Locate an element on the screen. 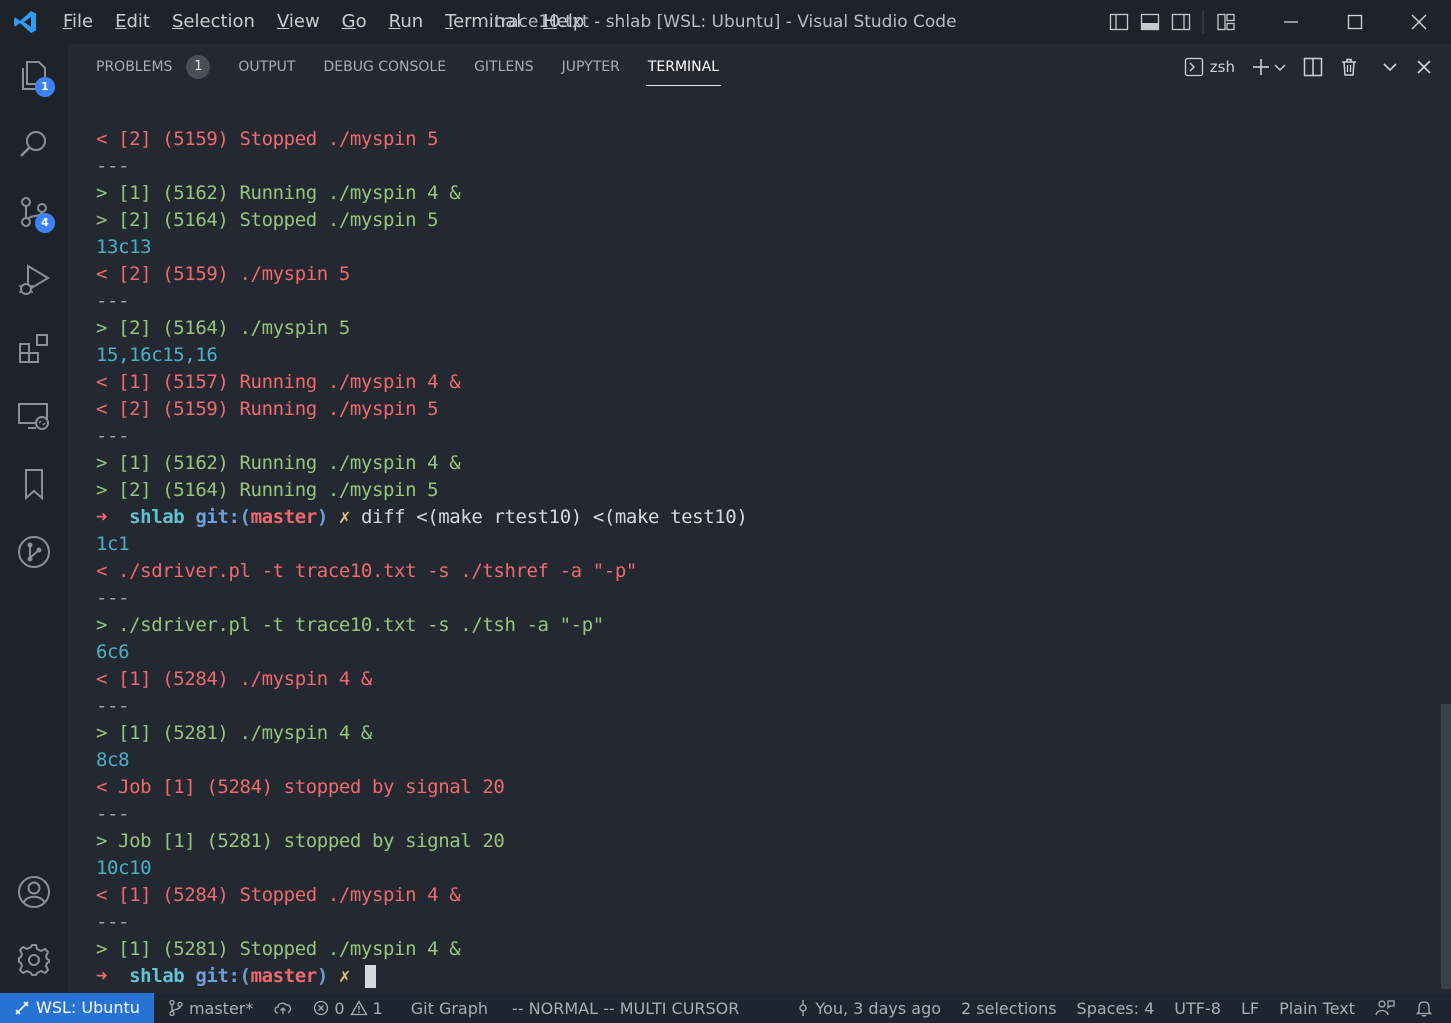 This screenshot has height=1023, width=1451. close-panel-button is located at coordinates (1424, 67).